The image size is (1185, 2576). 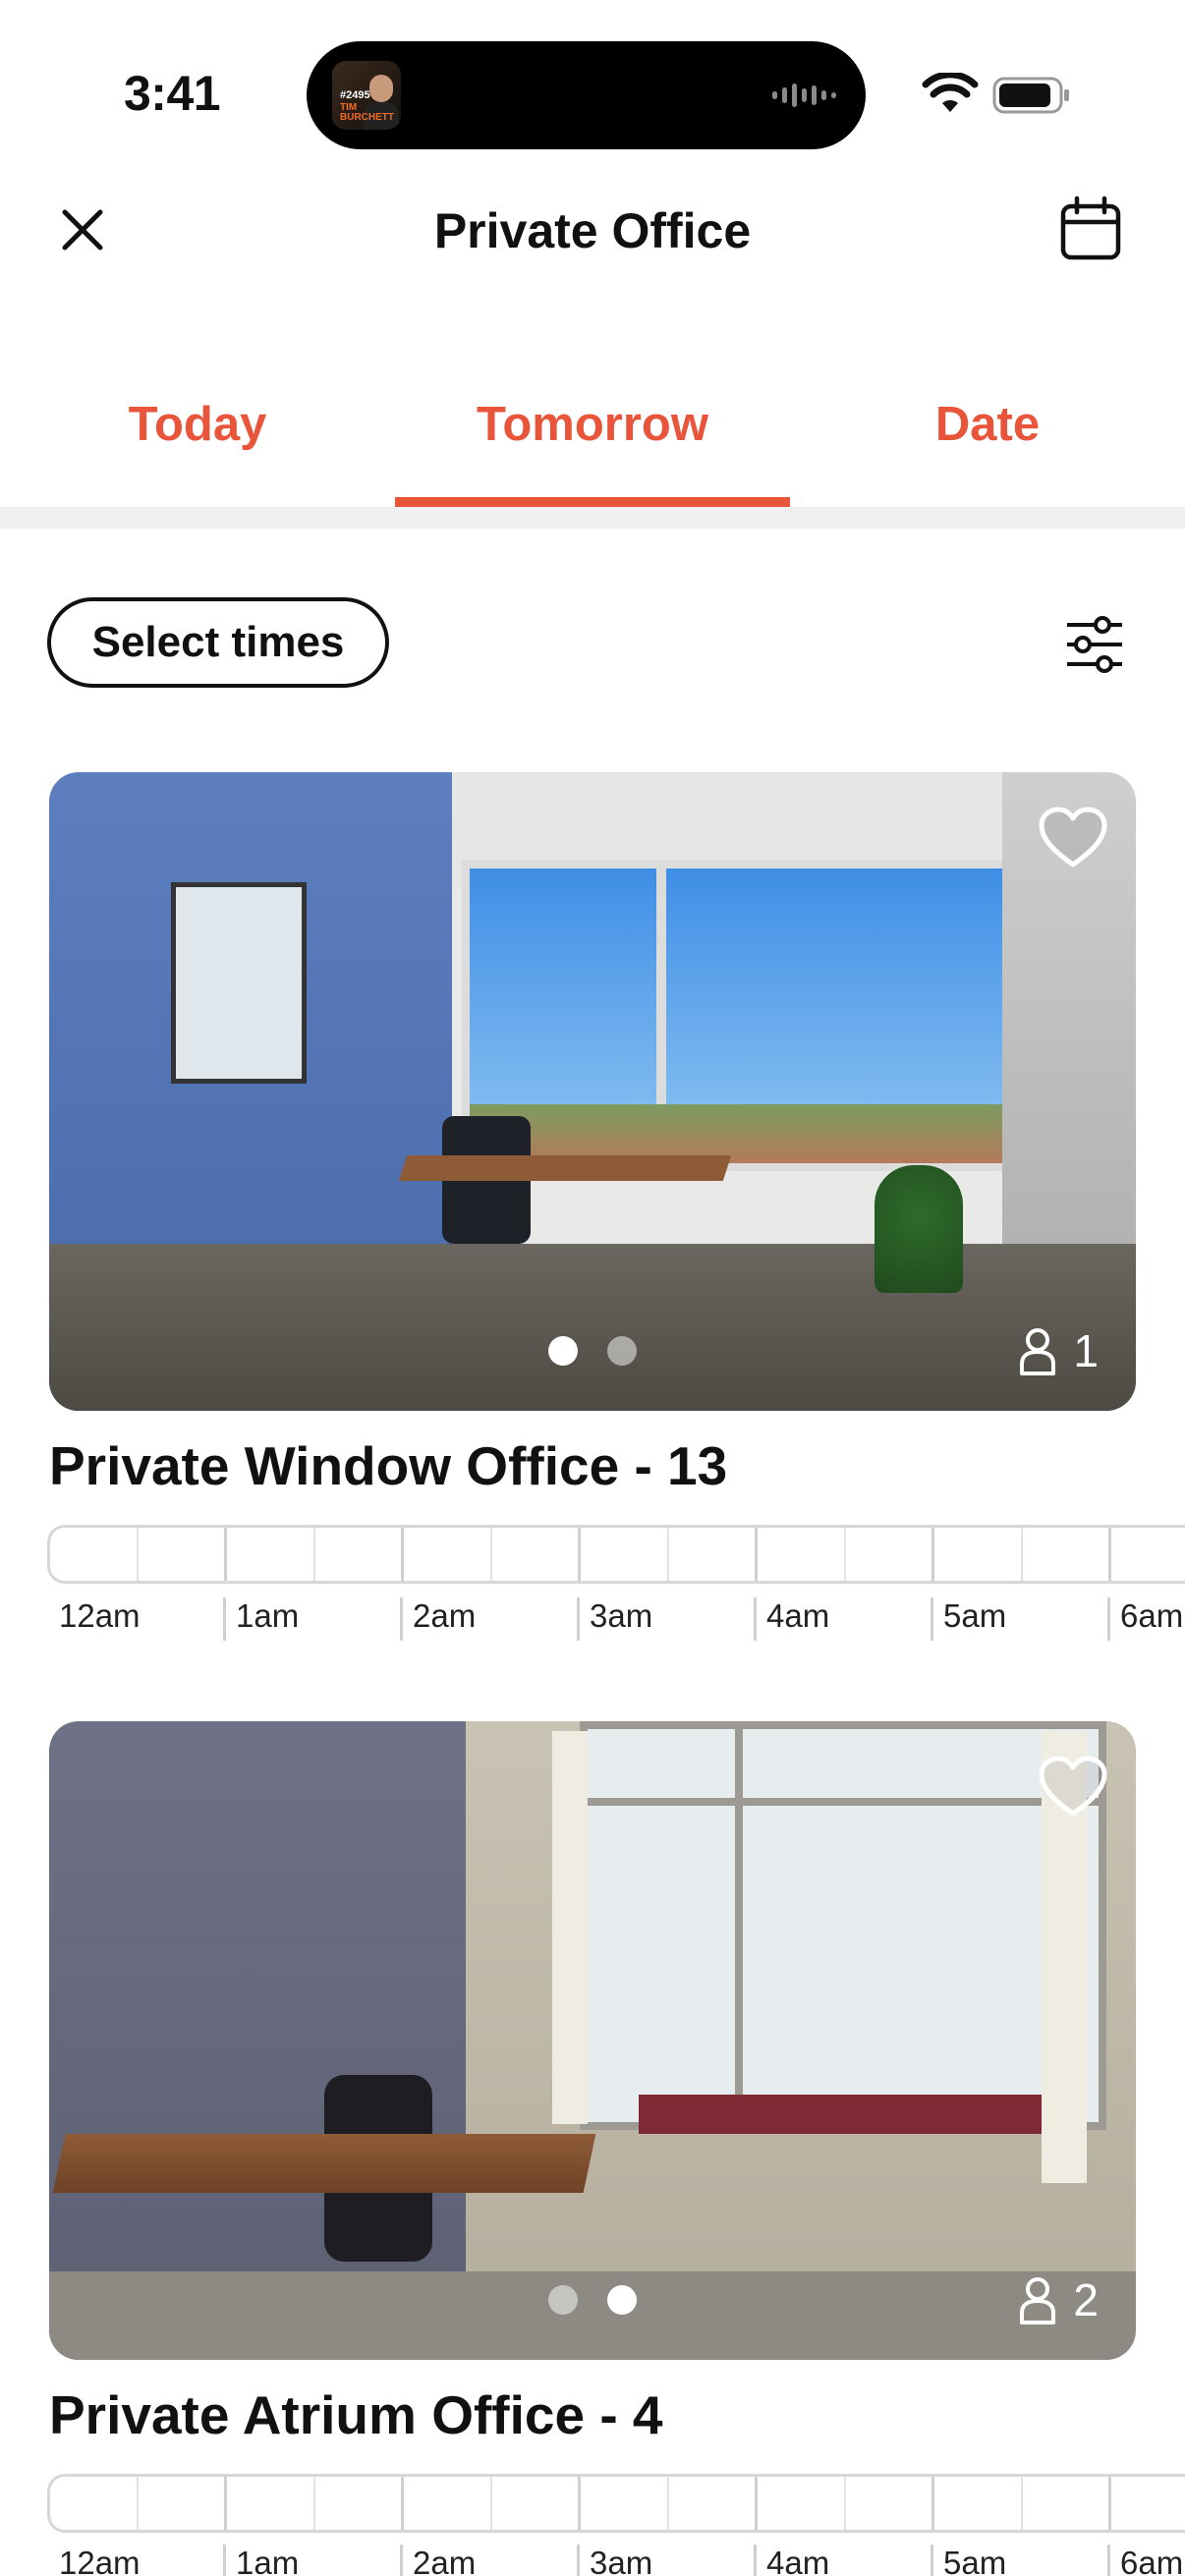 I want to click on listing-title: Private Window Office - 13, so click(x=388, y=1465).